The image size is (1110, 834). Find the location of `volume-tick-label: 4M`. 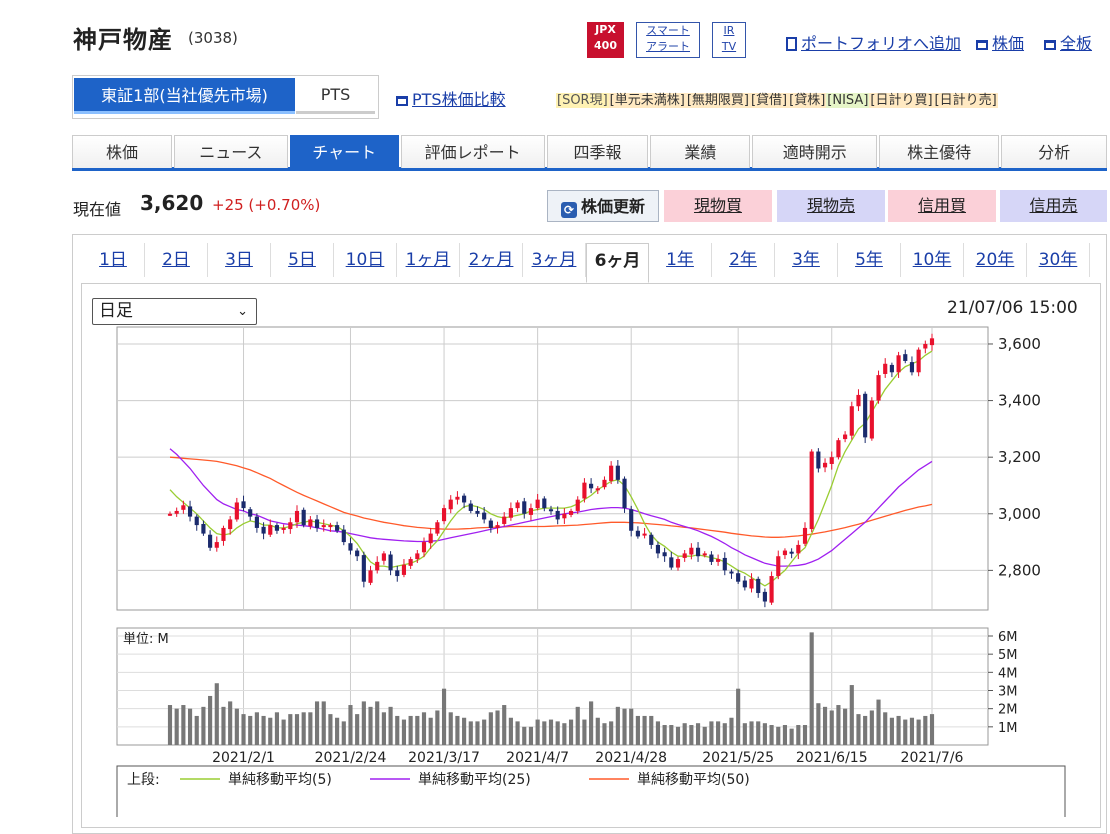

volume-tick-label: 4M is located at coordinates (1008, 673).